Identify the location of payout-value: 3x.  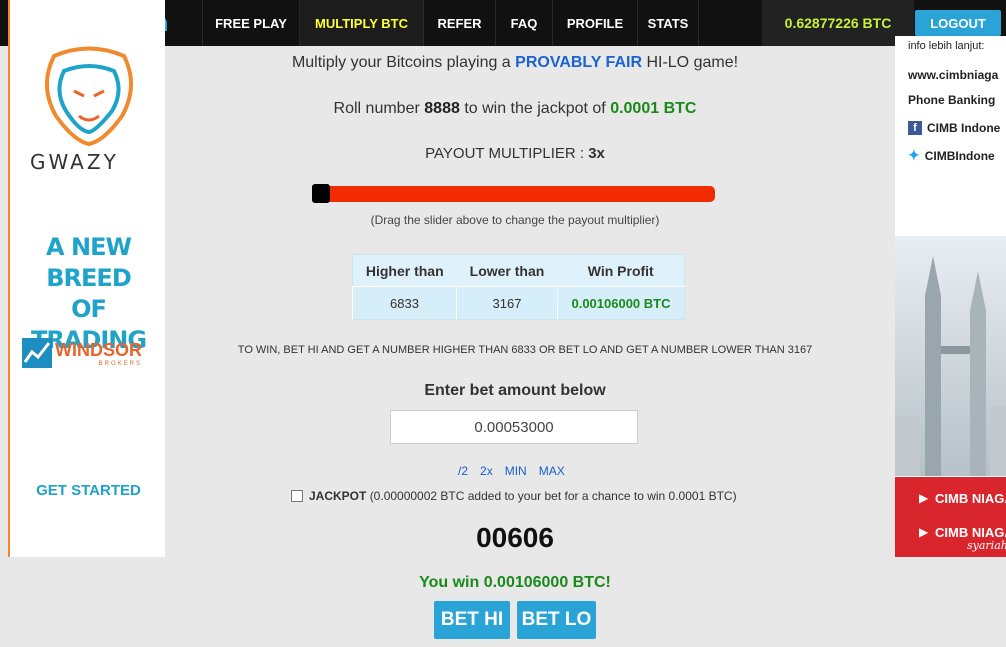
(596, 153).